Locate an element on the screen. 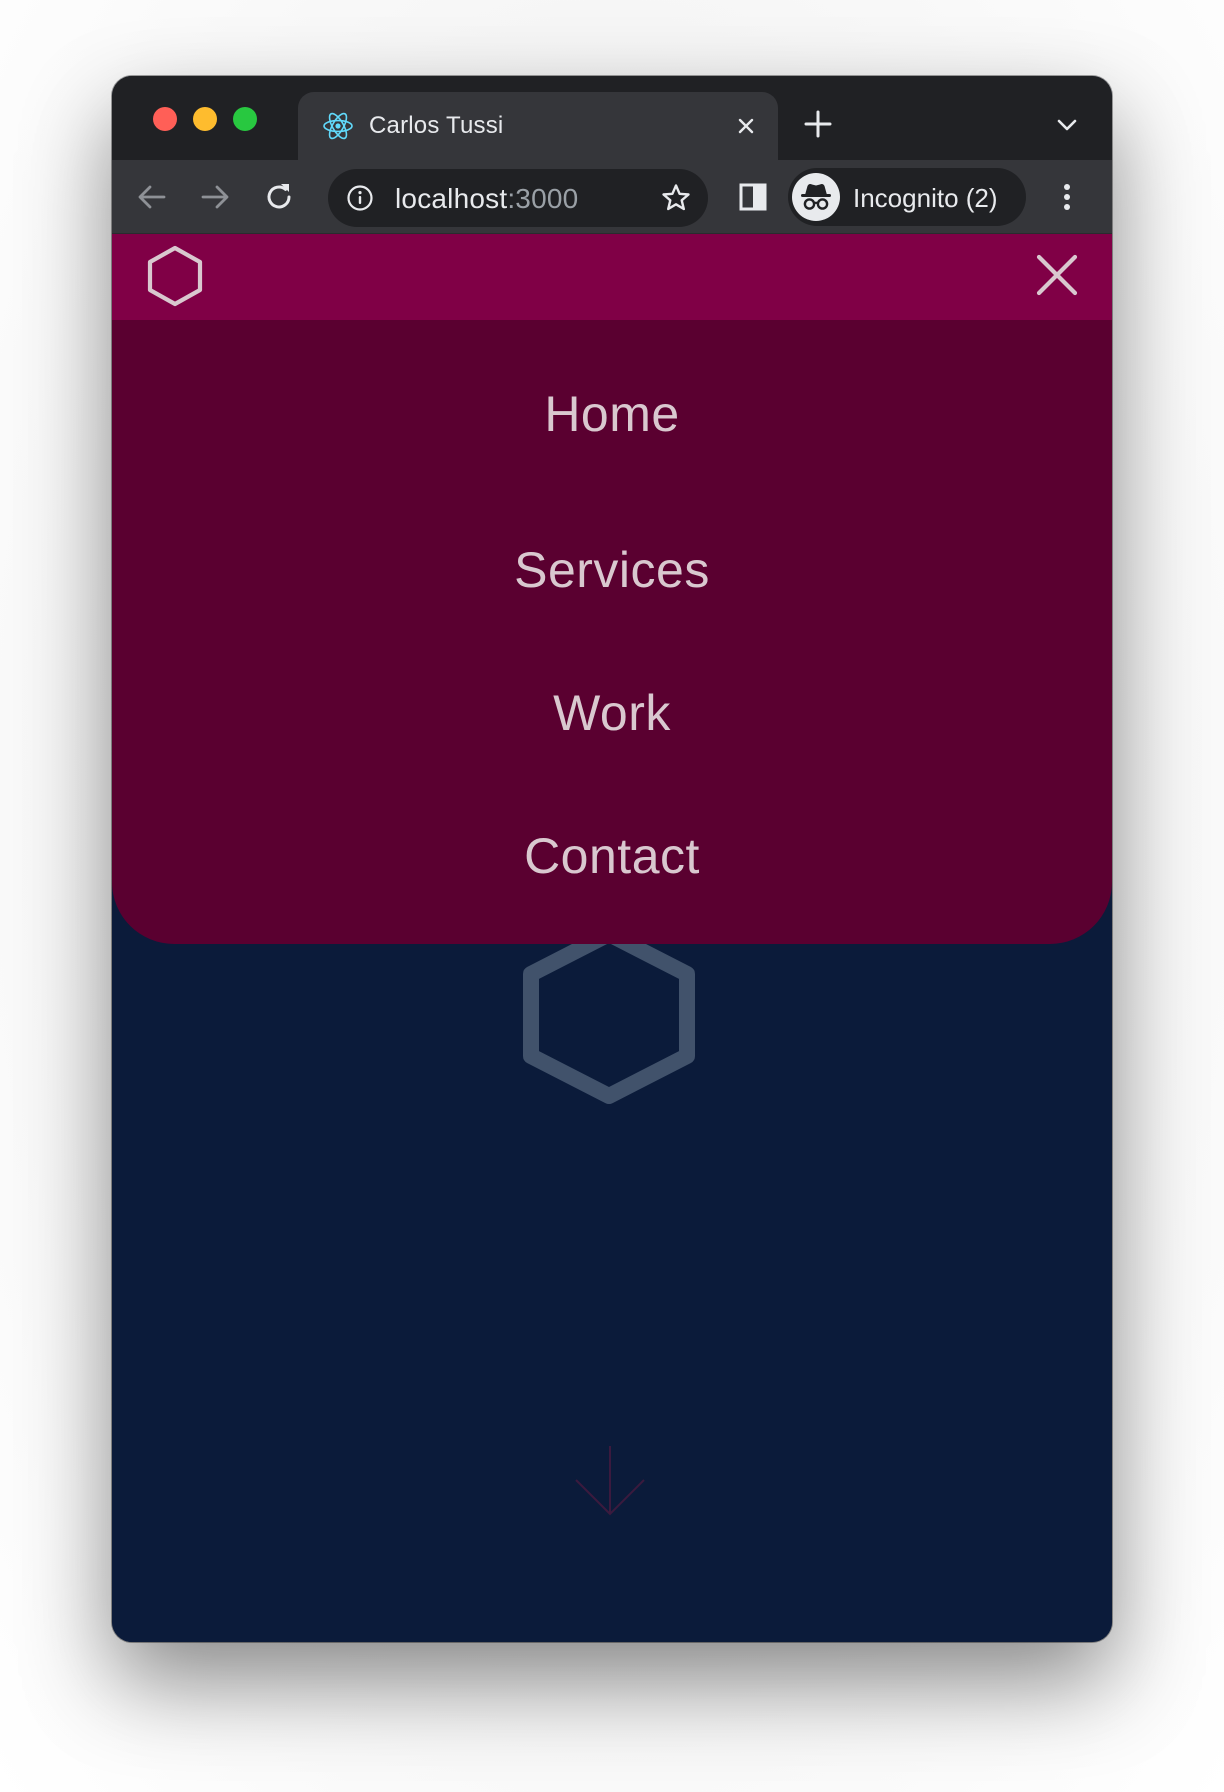 The image size is (1224, 1792). navbar is located at coordinates (612, 277).